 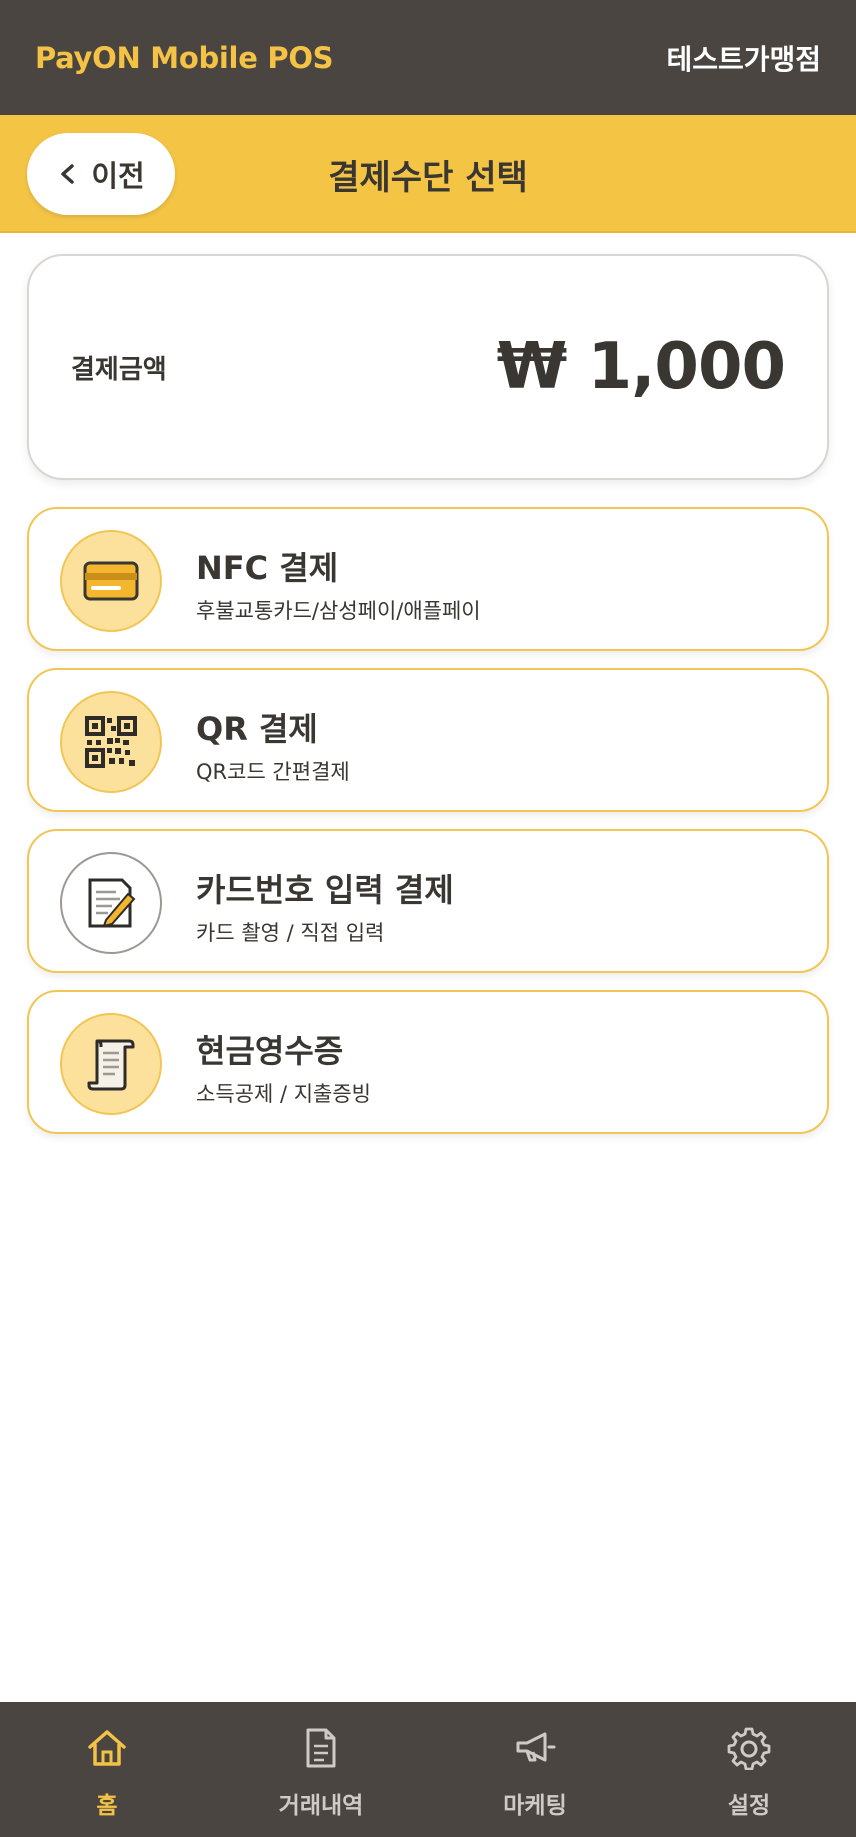 I want to click on method-description: QR코드 간편결제, so click(x=273, y=772).